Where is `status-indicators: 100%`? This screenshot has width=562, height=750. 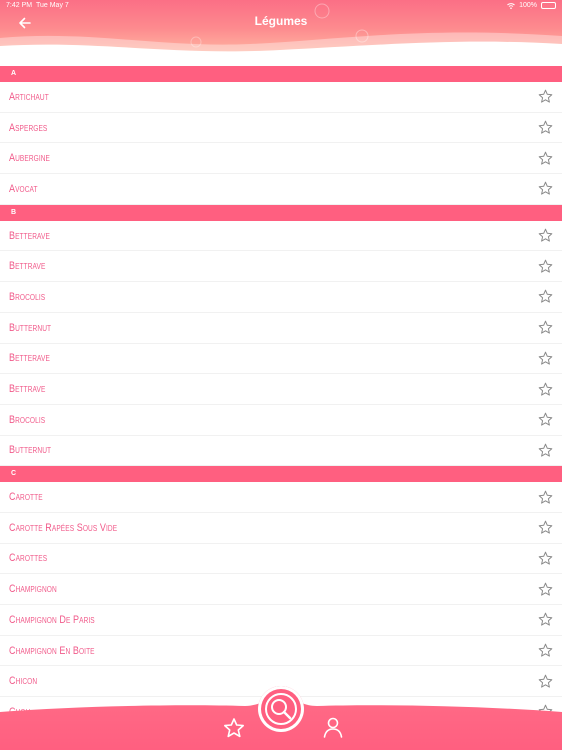
status-indicators: 100% is located at coordinates (531, 5).